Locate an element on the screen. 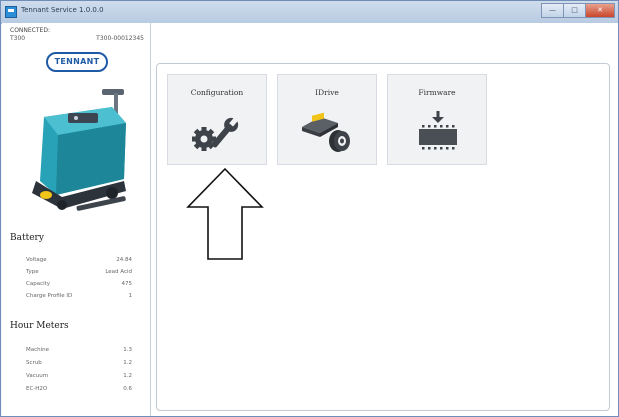  scrub-hours-label: Scrub is located at coordinates (34, 363).